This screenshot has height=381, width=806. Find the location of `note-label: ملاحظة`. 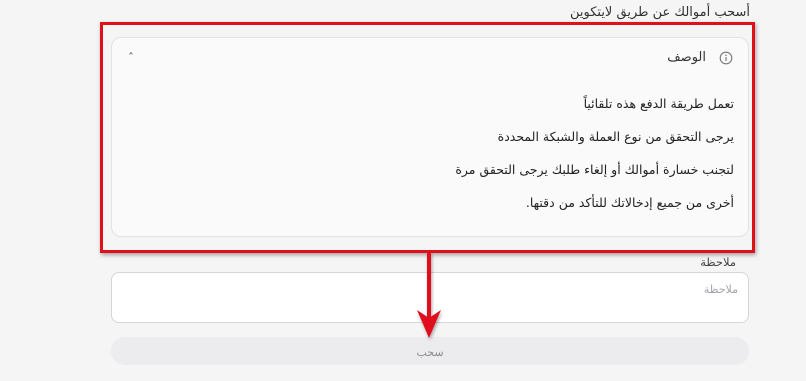

note-label: ملاحظة is located at coordinates (718, 262).